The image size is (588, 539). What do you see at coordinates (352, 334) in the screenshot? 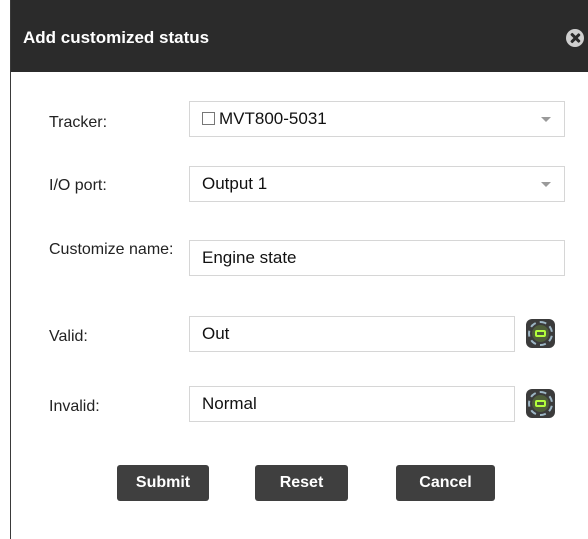
I see `valid-input: Out` at bounding box center [352, 334].